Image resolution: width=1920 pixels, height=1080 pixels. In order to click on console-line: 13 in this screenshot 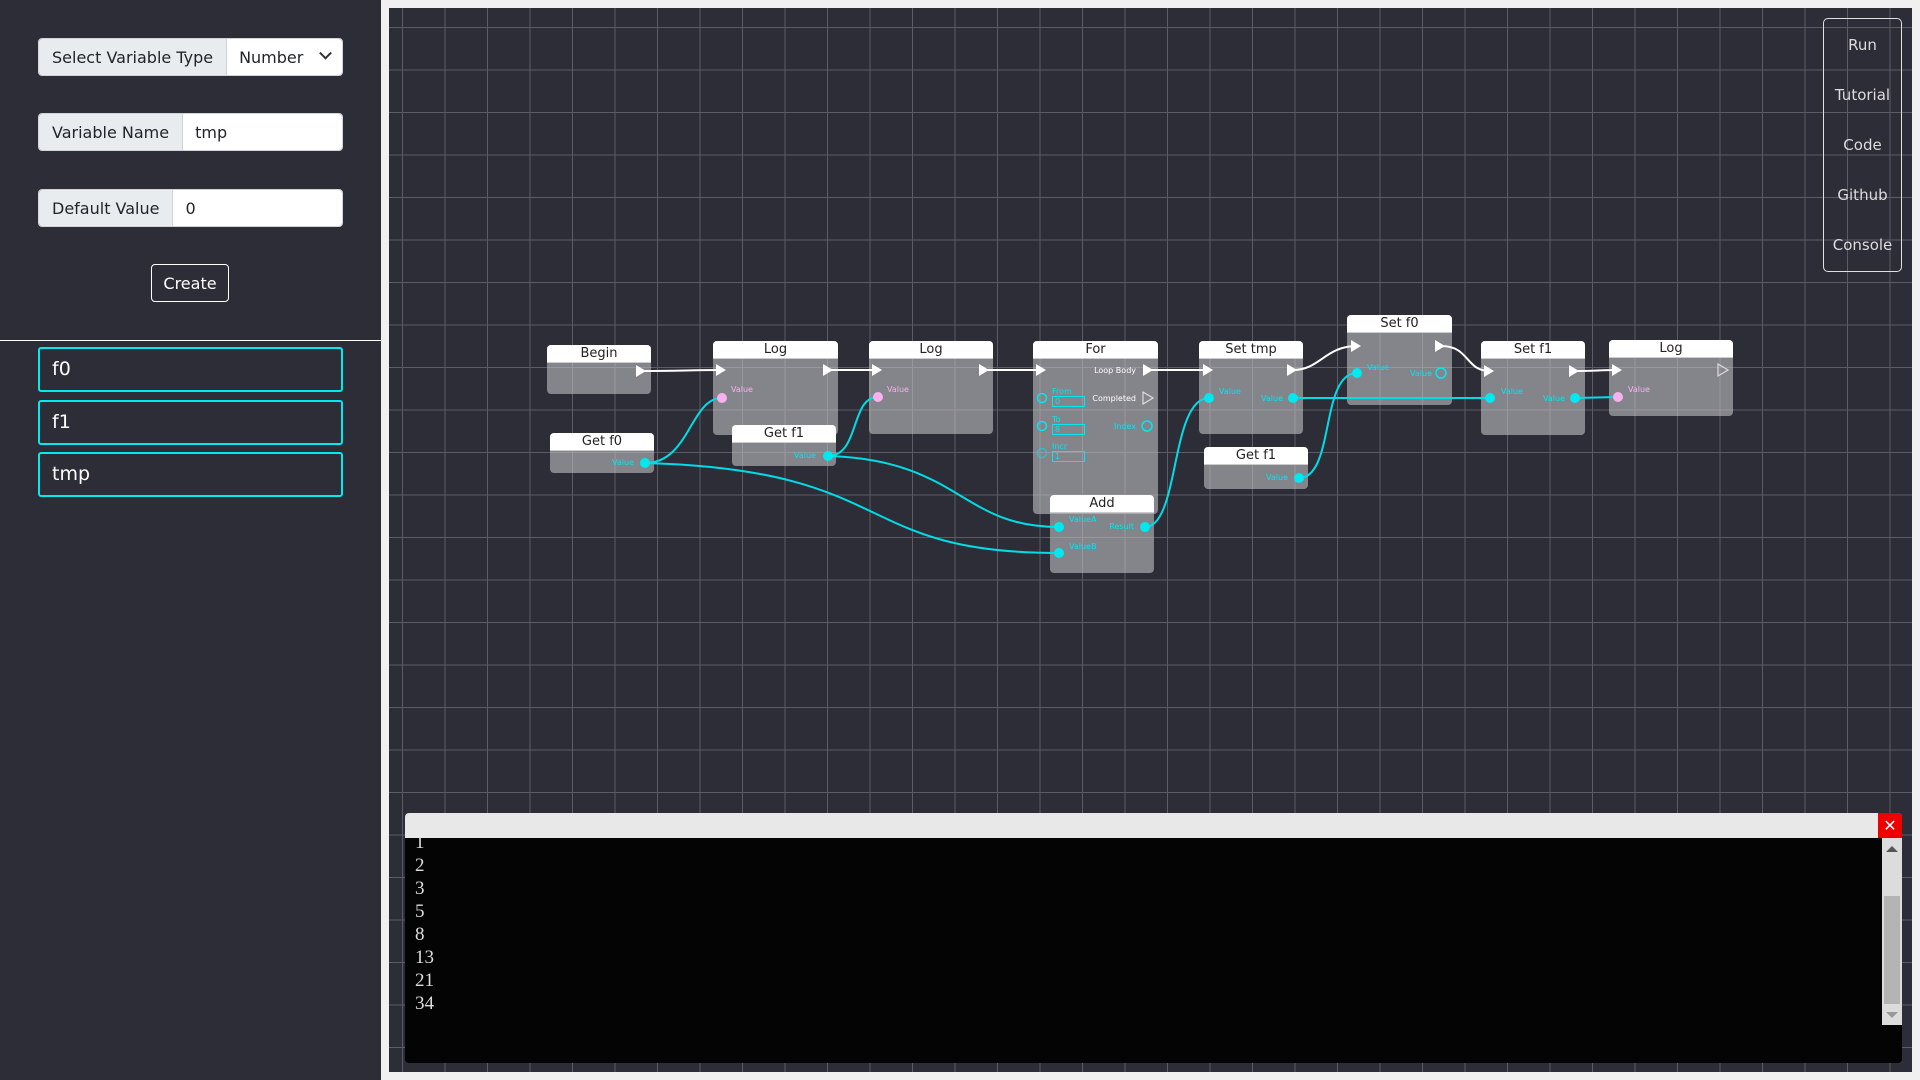, I will do `click(424, 957)`.